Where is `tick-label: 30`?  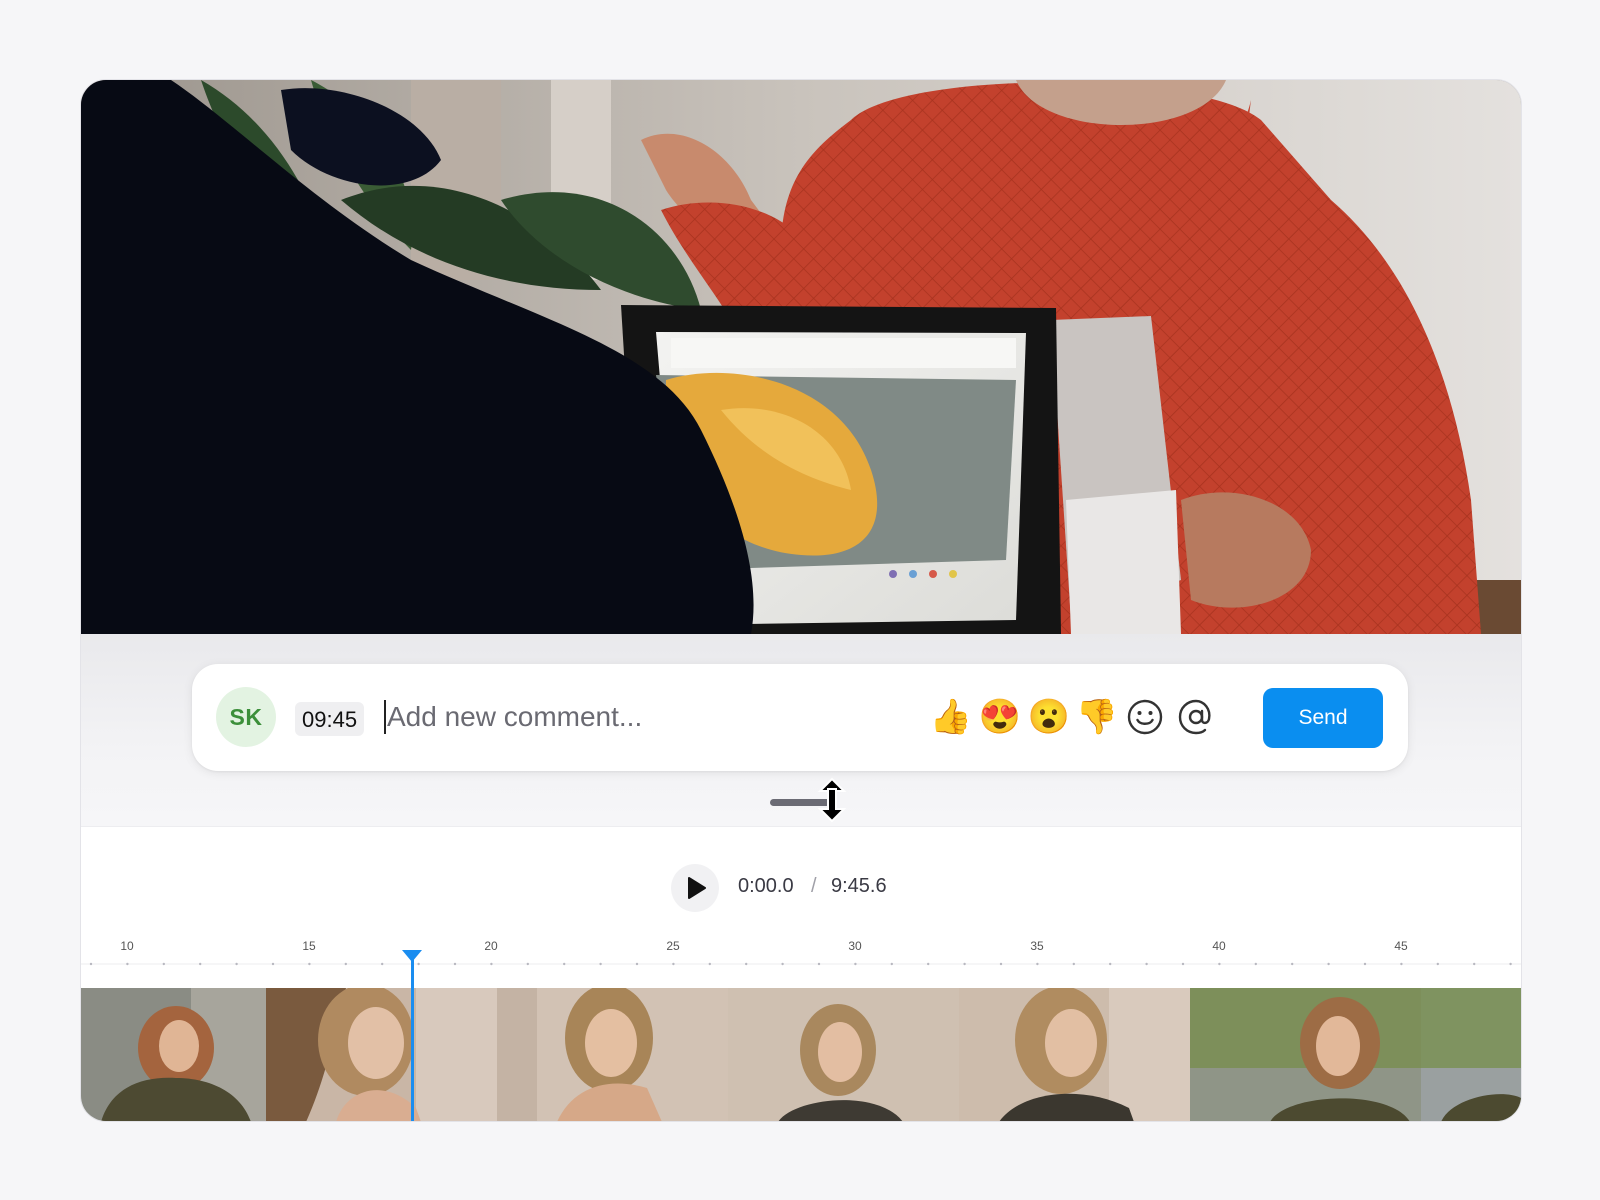 tick-label: 30 is located at coordinates (855, 946).